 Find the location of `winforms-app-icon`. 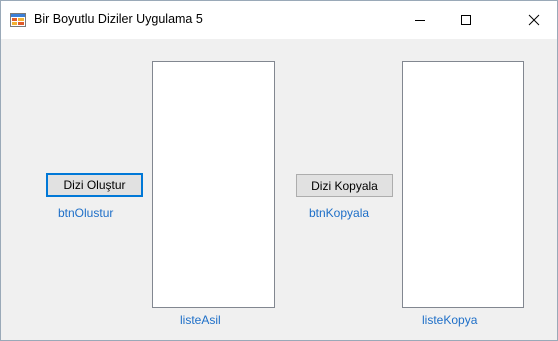

winforms-app-icon is located at coordinates (18, 20).